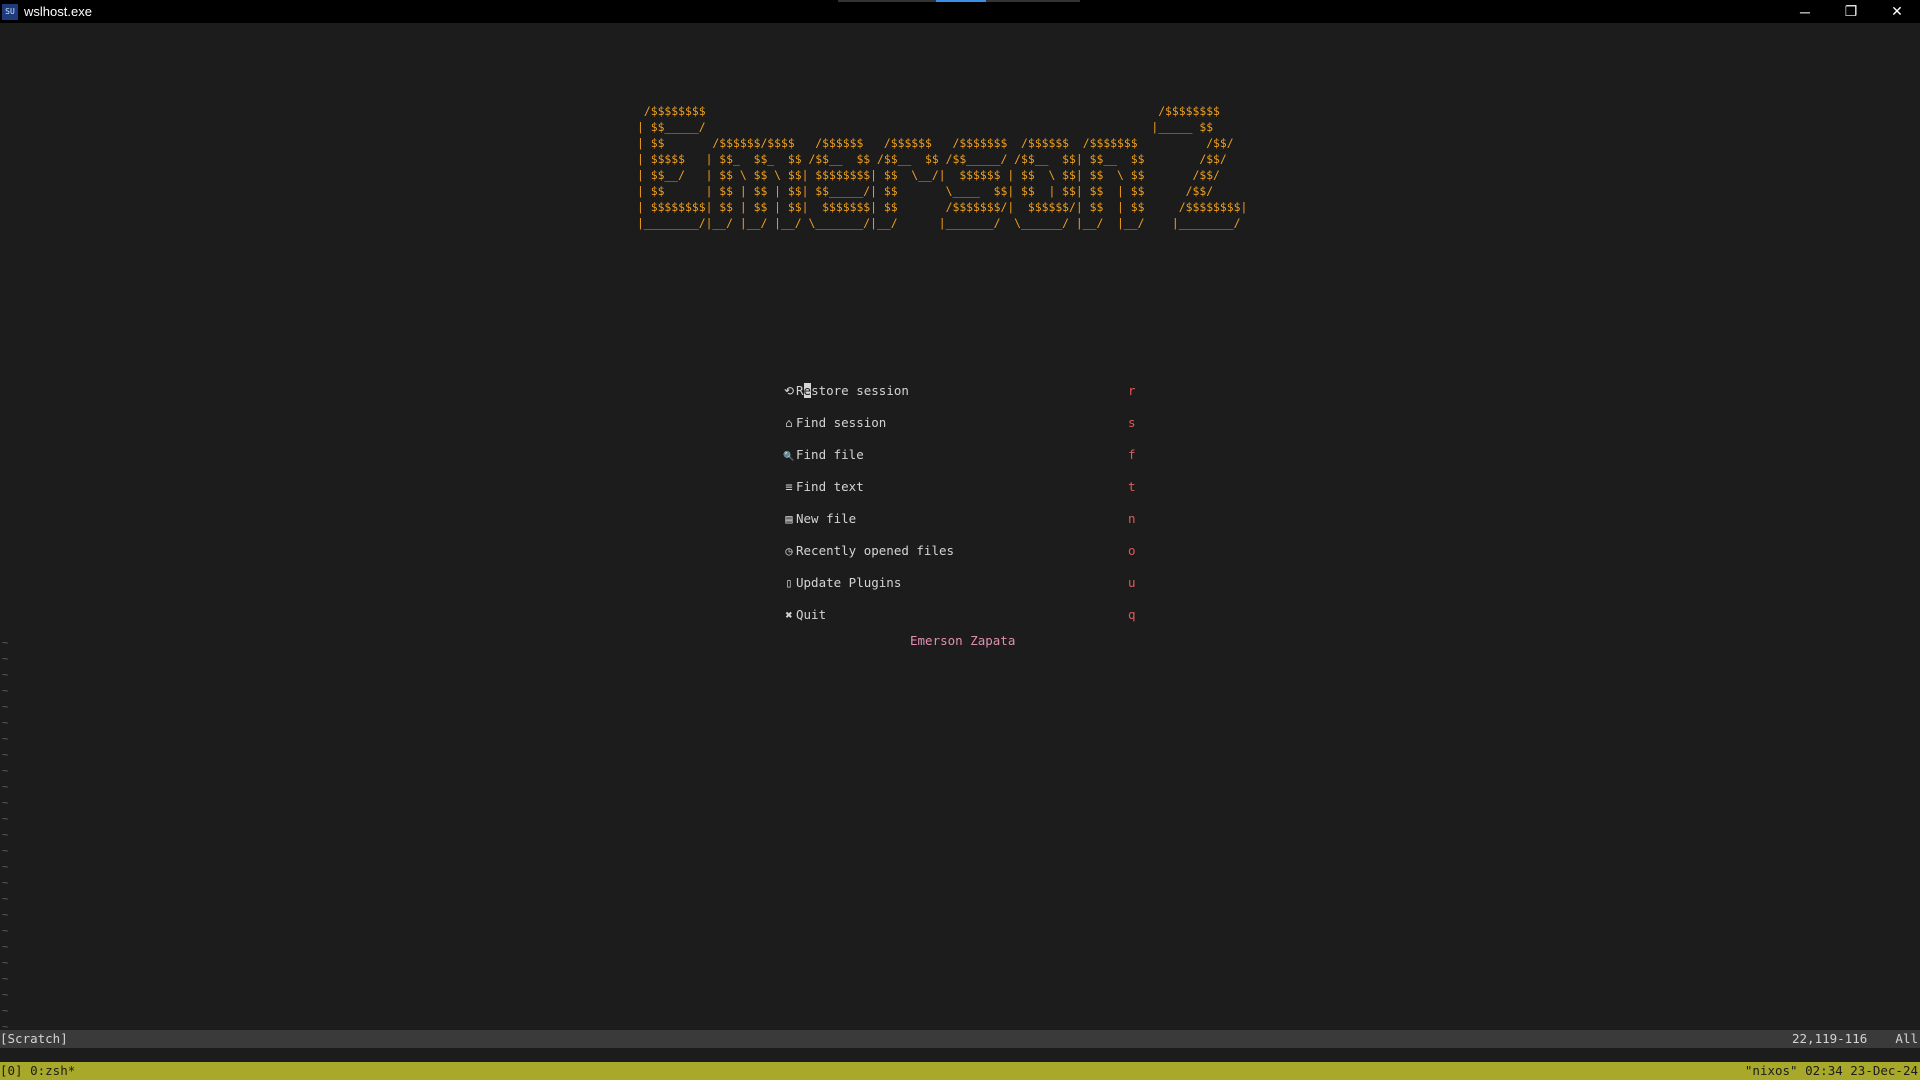 The height and width of the screenshot is (1080, 1920). Describe the element at coordinates (1132, 454) in the screenshot. I see `shortcut-key: f` at that location.